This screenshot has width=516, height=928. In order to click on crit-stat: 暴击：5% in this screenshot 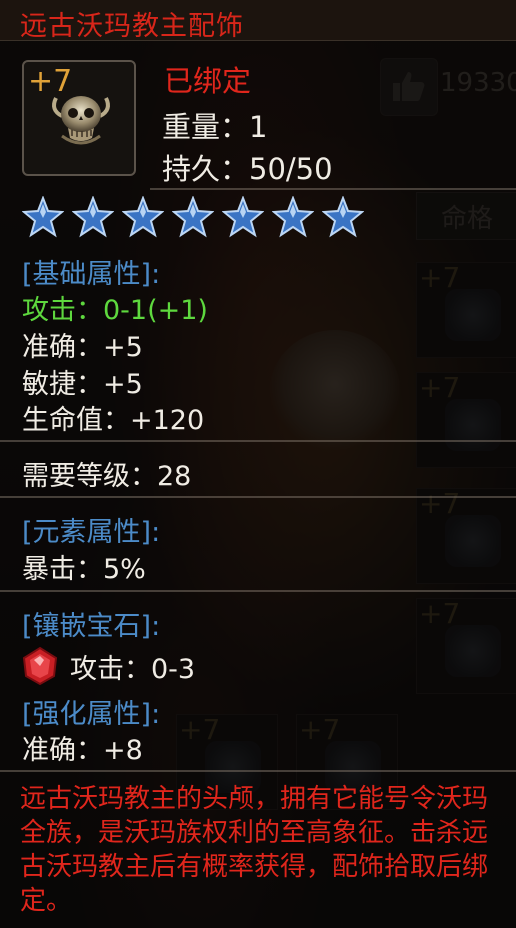, I will do `click(84, 569)`.